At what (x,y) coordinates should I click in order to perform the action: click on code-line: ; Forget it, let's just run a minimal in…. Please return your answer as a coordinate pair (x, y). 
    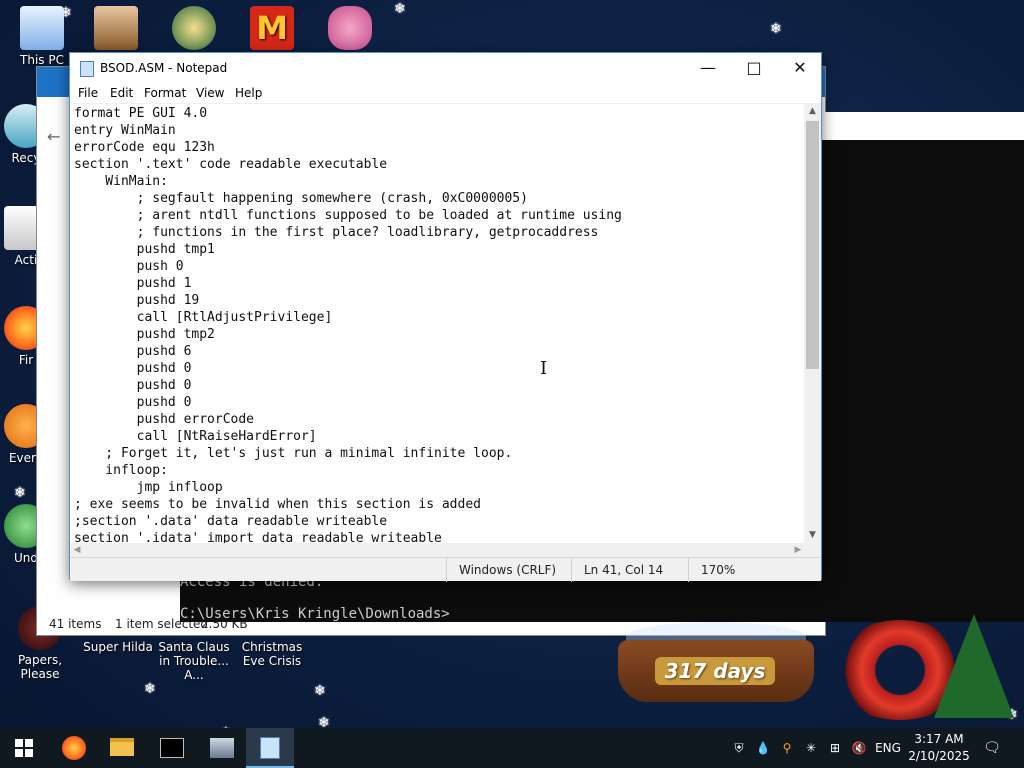
    Looking at the image, I should click on (293, 453).